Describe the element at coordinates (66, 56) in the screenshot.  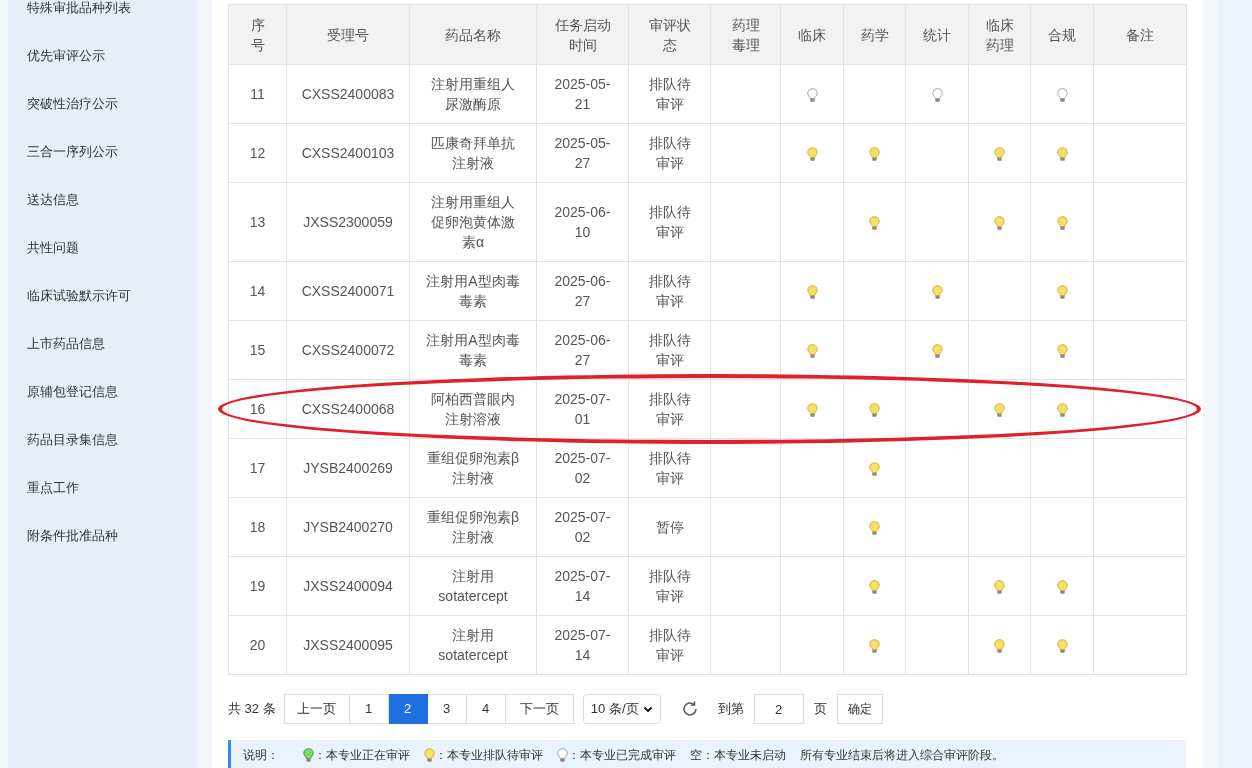
I see `sidebar-link: 优先审评公示` at that location.